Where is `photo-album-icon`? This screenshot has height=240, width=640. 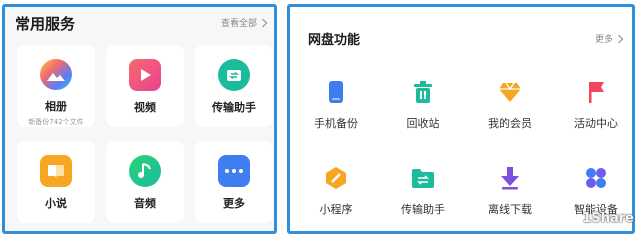 photo-album-icon is located at coordinates (56, 74).